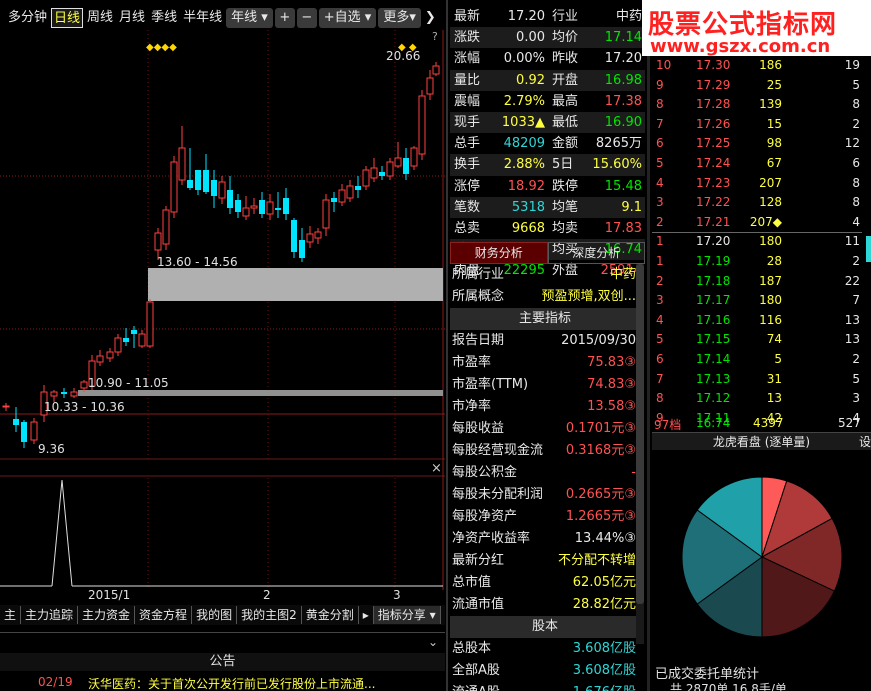  What do you see at coordinates (757, 262) in the screenshot?
I see `order-book-row: 1 17.19 28 2` at bounding box center [757, 262].